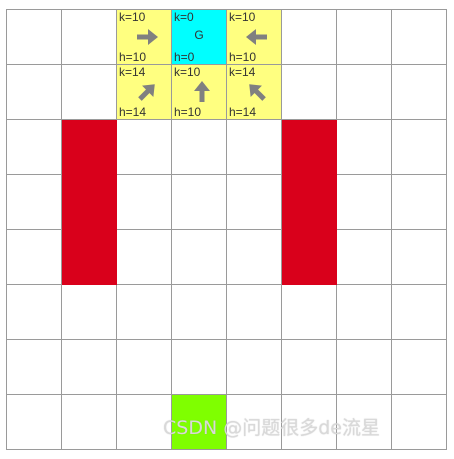 This screenshot has width=454, height=459. Describe the element at coordinates (147, 92) in the screenshot. I see `up-right-arrow-icon` at that location.